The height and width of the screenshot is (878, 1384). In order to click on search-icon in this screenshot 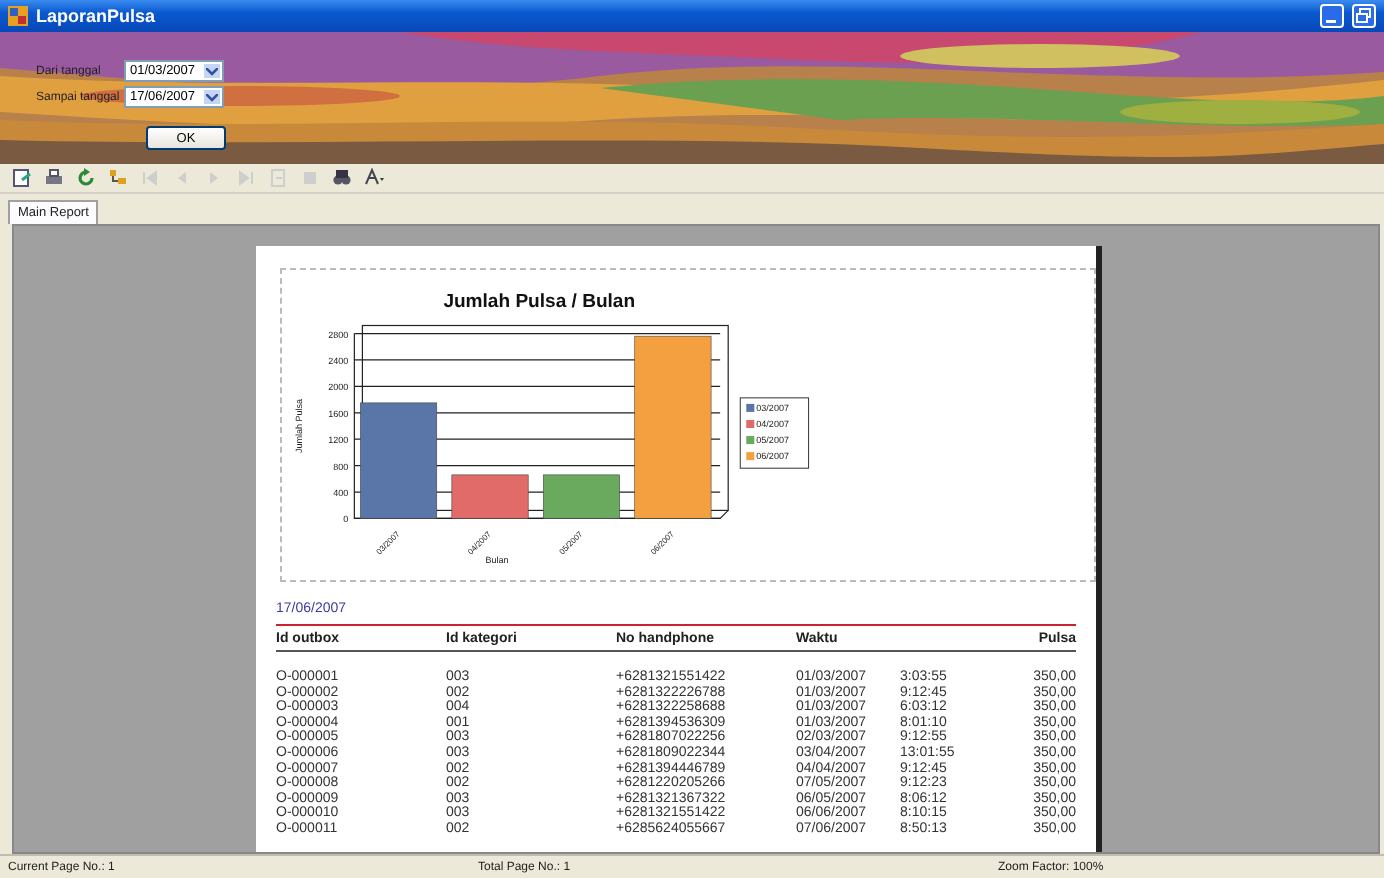, I will do `click(341, 178)`.